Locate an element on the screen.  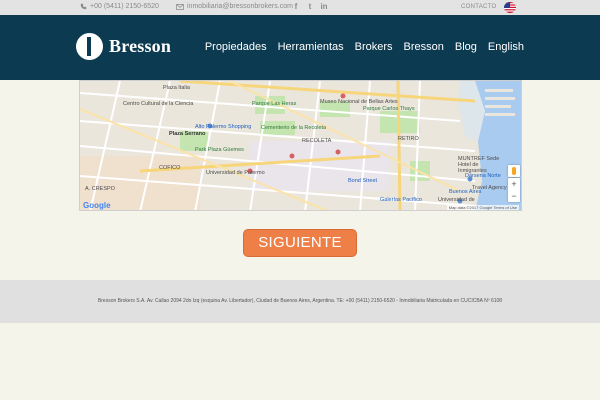
map-label: COFICO is located at coordinates (170, 168).